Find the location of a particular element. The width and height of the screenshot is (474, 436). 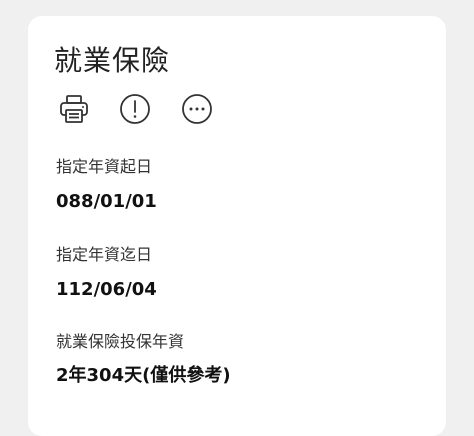

printer-icon is located at coordinates (74, 109).